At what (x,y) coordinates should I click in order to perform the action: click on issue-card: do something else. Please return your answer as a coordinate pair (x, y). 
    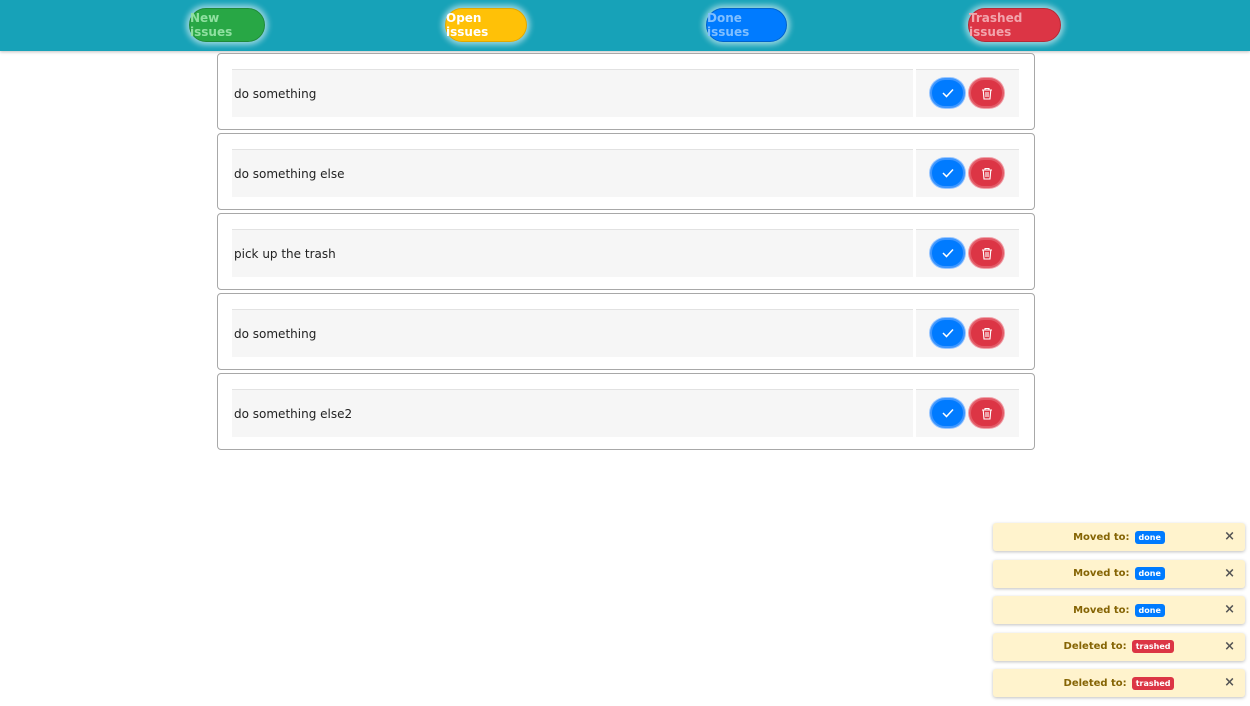
    Looking at the image, I should click on (626, 171).